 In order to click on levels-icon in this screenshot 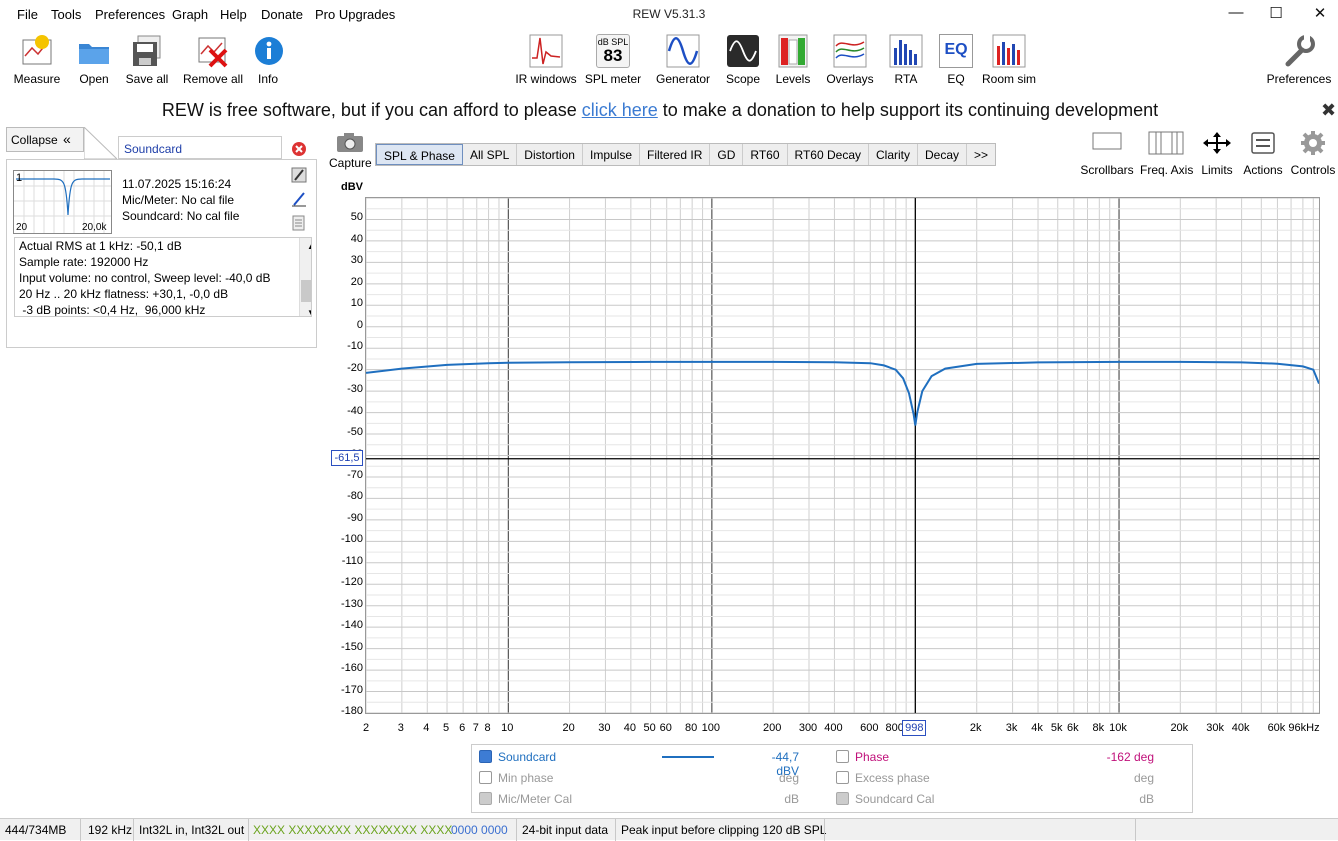, I will do `click(793, 51)`.